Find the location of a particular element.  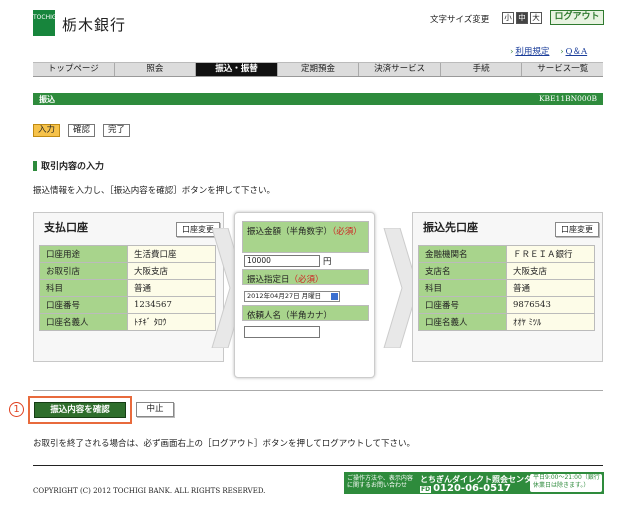

instruction-text: 振込情報を入力し、［振込内容を確認］ボタンを押して下さい。 is located at coordinates (154, 191).